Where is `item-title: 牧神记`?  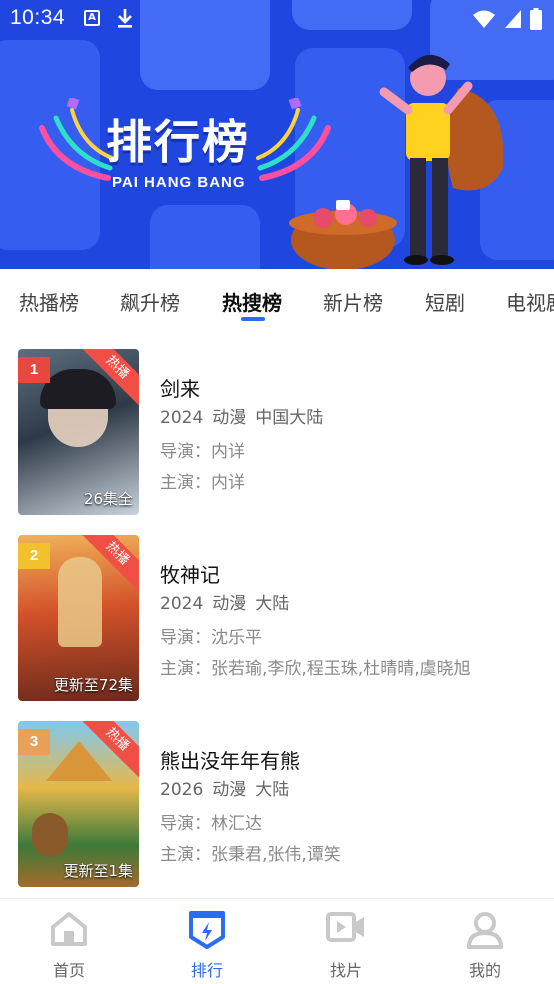
item-title: 牧神记 is located at coordinates (190, 573).